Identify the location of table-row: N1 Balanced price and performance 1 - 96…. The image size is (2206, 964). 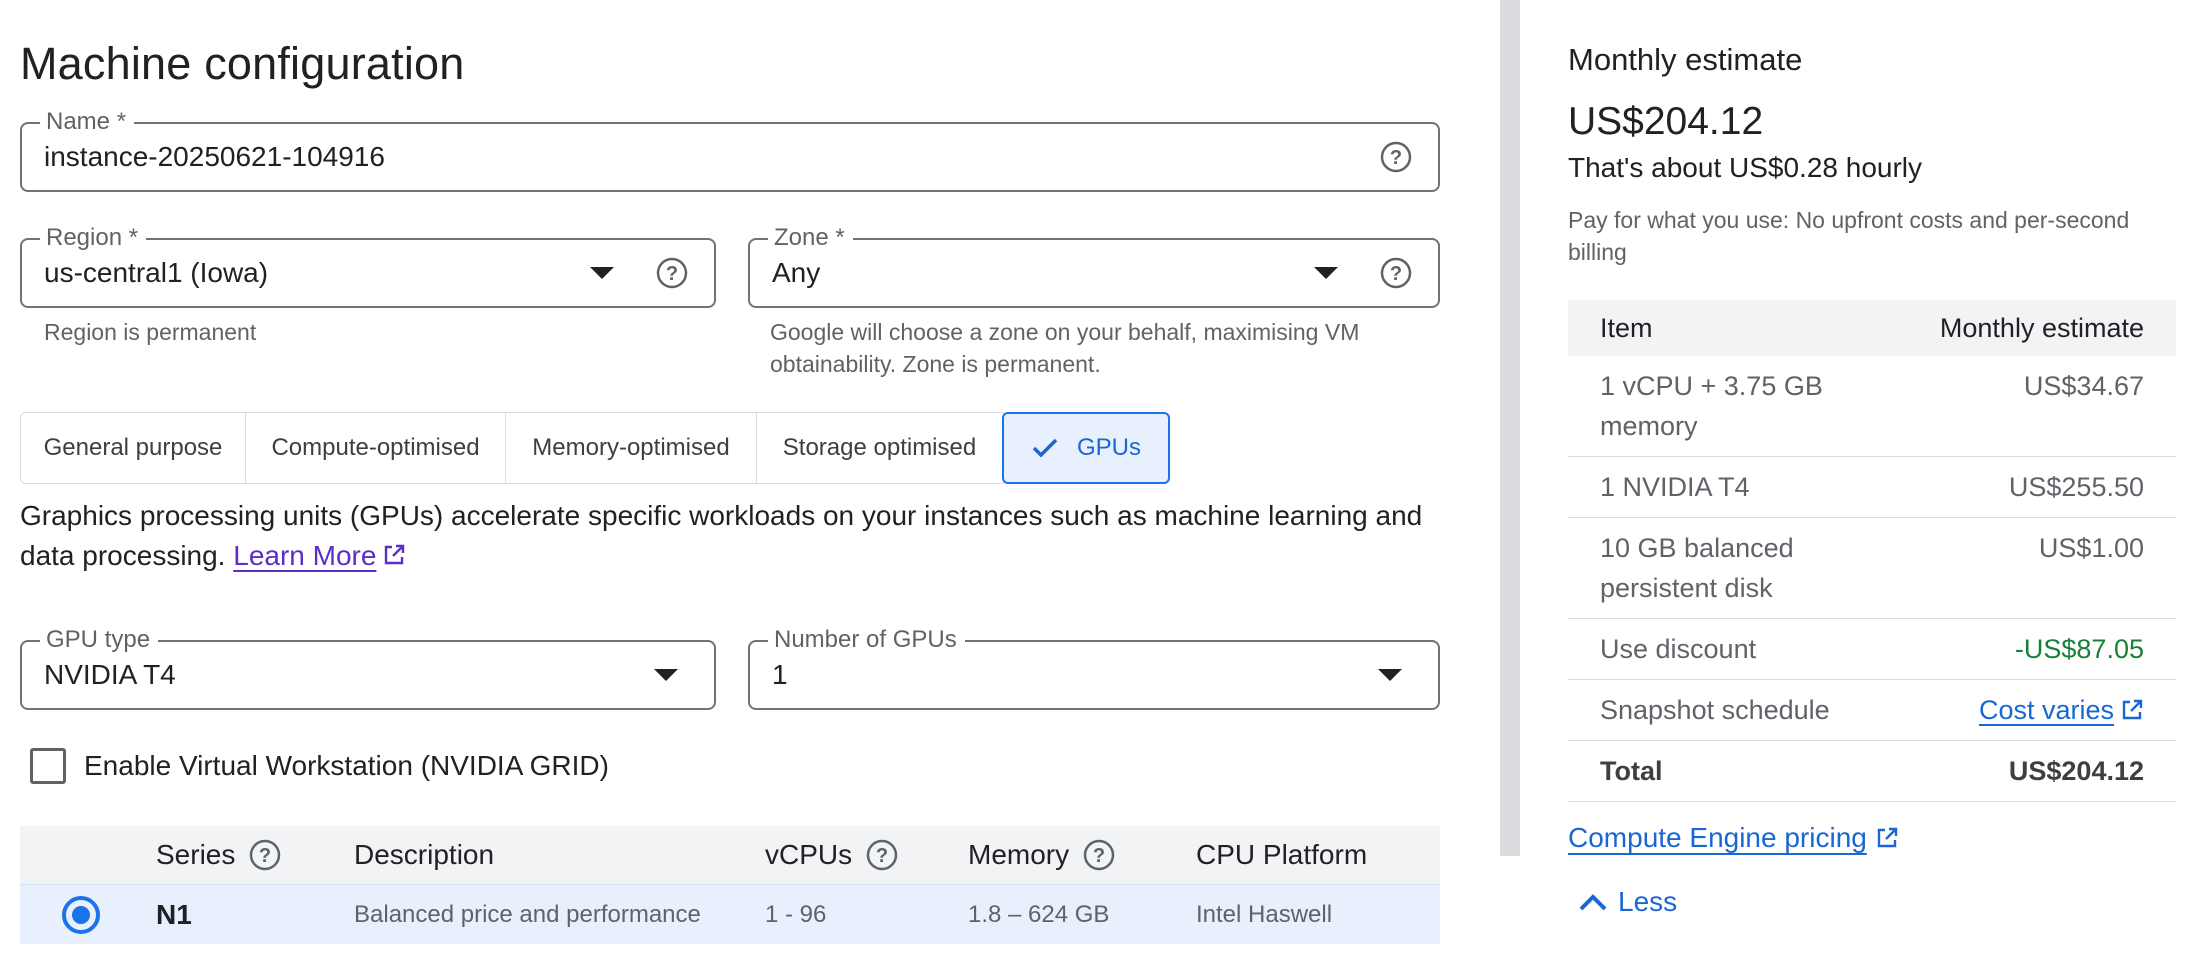
(730, 914).